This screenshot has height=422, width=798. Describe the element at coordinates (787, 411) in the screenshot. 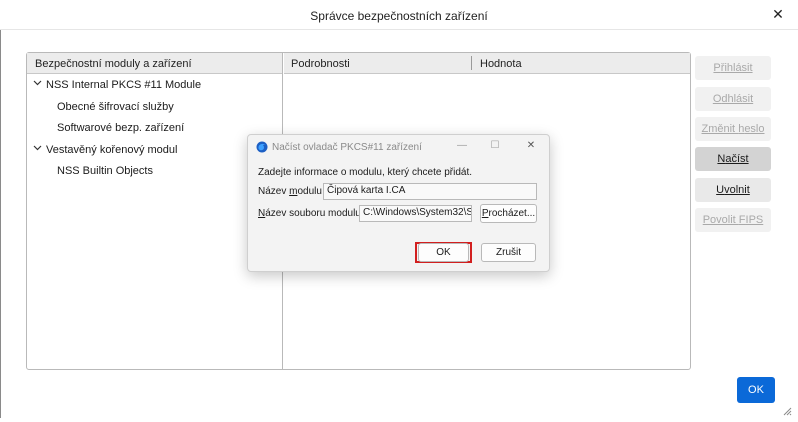

I see `resize-grip-icon` at that location.